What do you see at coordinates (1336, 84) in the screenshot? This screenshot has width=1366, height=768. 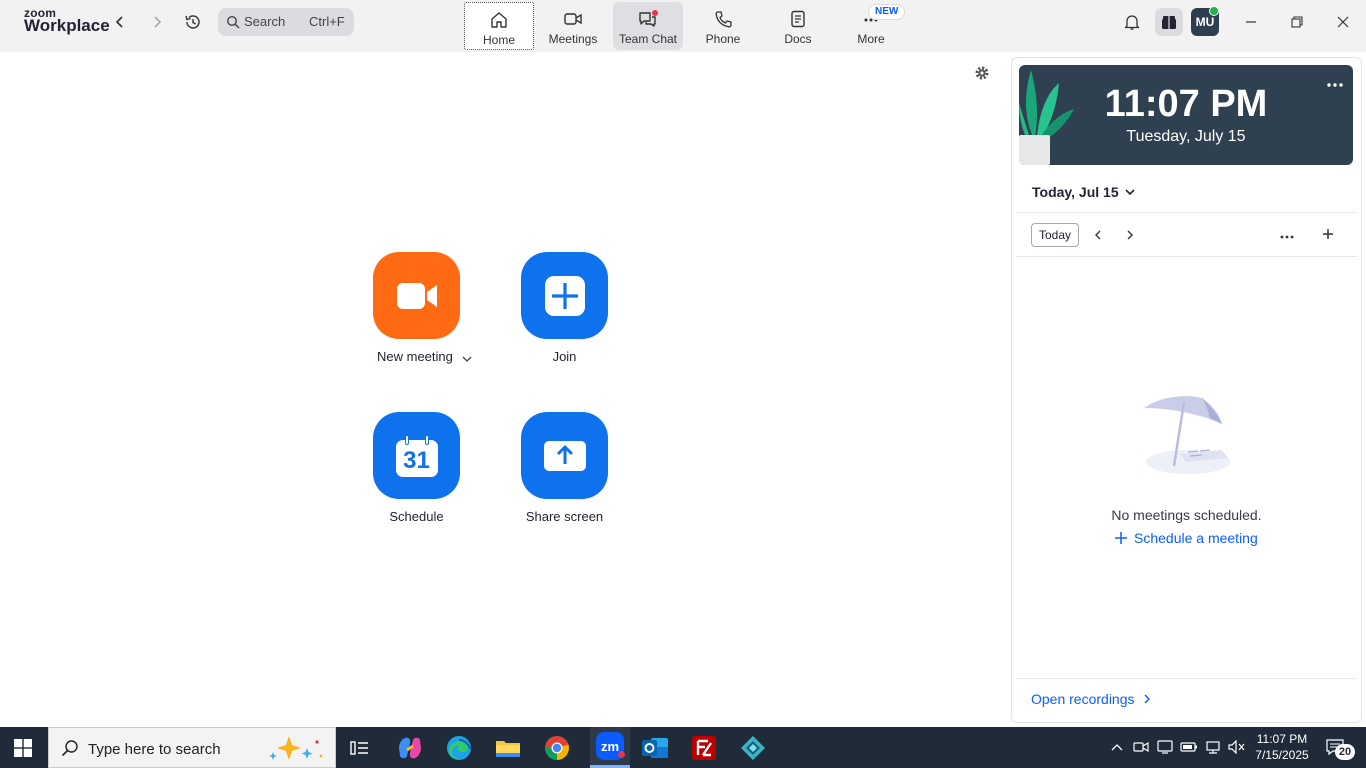 I see `more-options-icon` at bounding box center [1336, 84].